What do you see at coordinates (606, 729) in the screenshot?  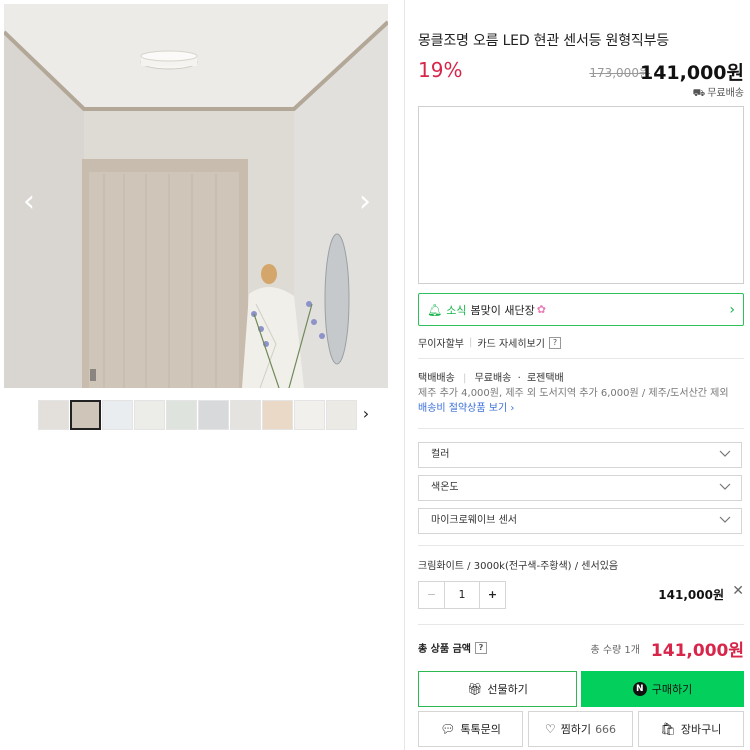 I see `wish-count: 666` at bounding box center [606, 729].